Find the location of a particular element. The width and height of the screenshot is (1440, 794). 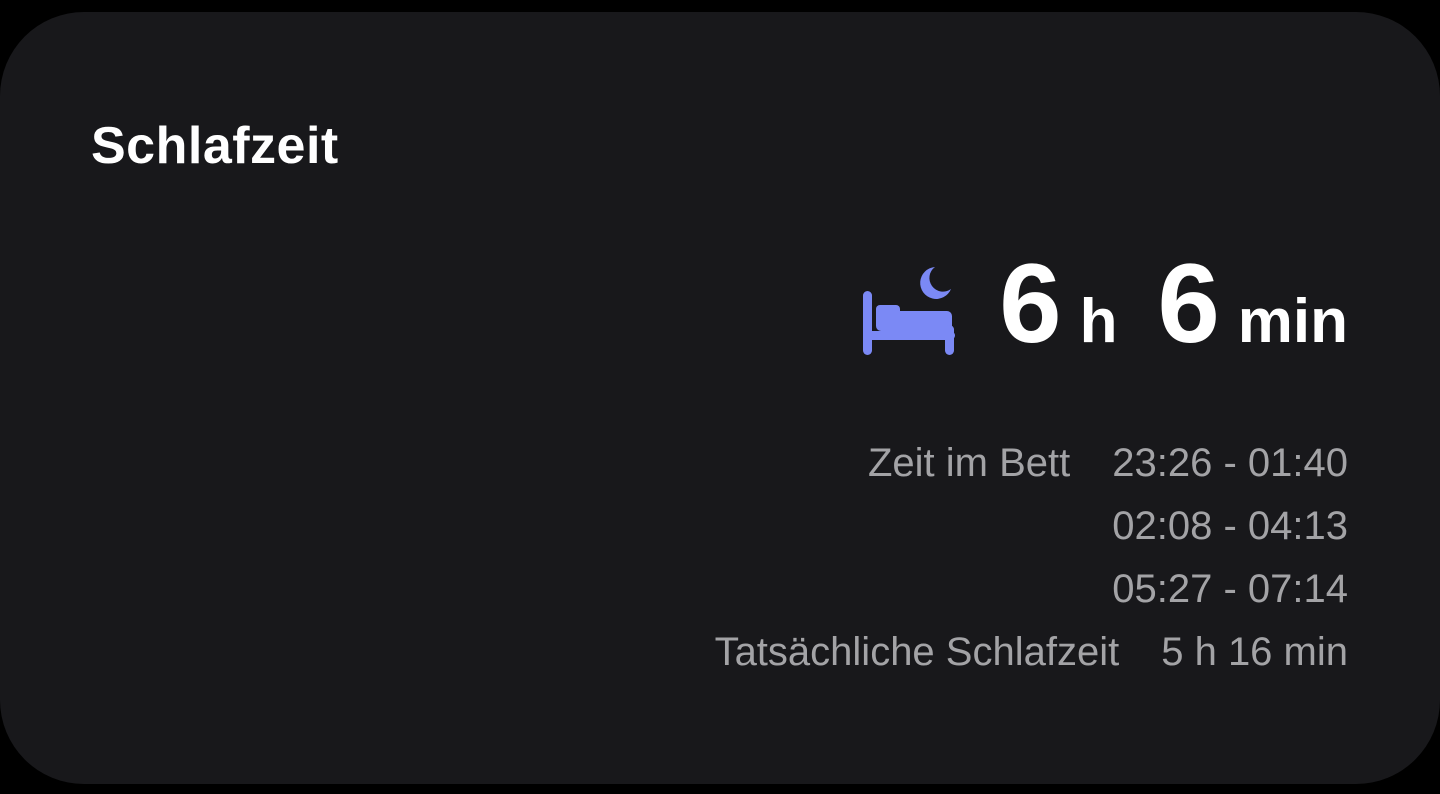

actual-sleep-label: Tatsächliche Schlafzeit is located at coordinates (917, 652).